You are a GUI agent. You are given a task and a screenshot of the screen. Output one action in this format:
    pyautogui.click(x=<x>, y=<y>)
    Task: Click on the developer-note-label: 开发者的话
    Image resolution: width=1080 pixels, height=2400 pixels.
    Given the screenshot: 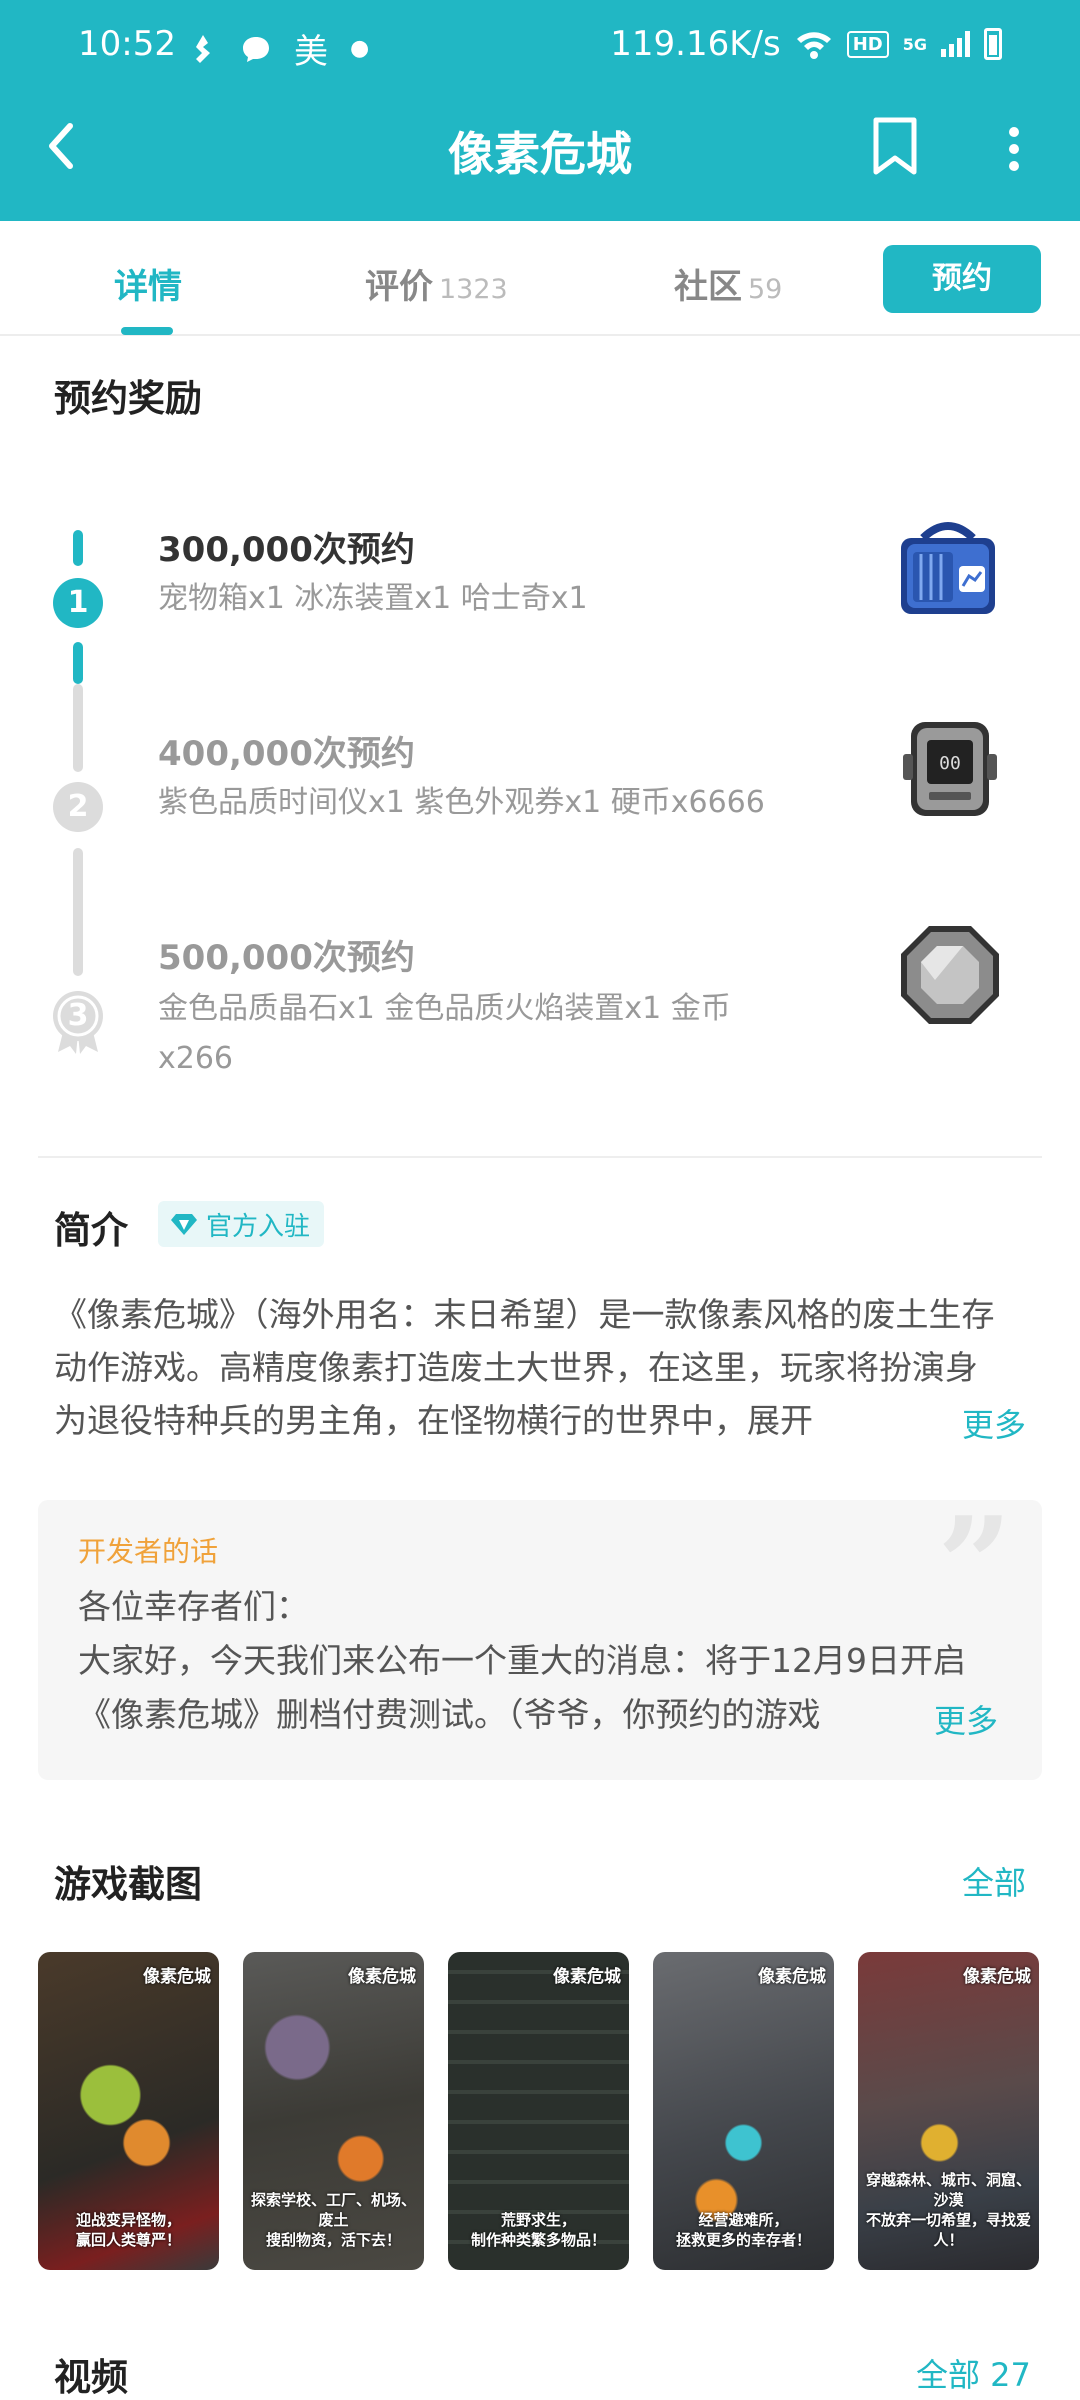 What is the action you would take?
    pyautogui.click(x=148, y=1551)
    